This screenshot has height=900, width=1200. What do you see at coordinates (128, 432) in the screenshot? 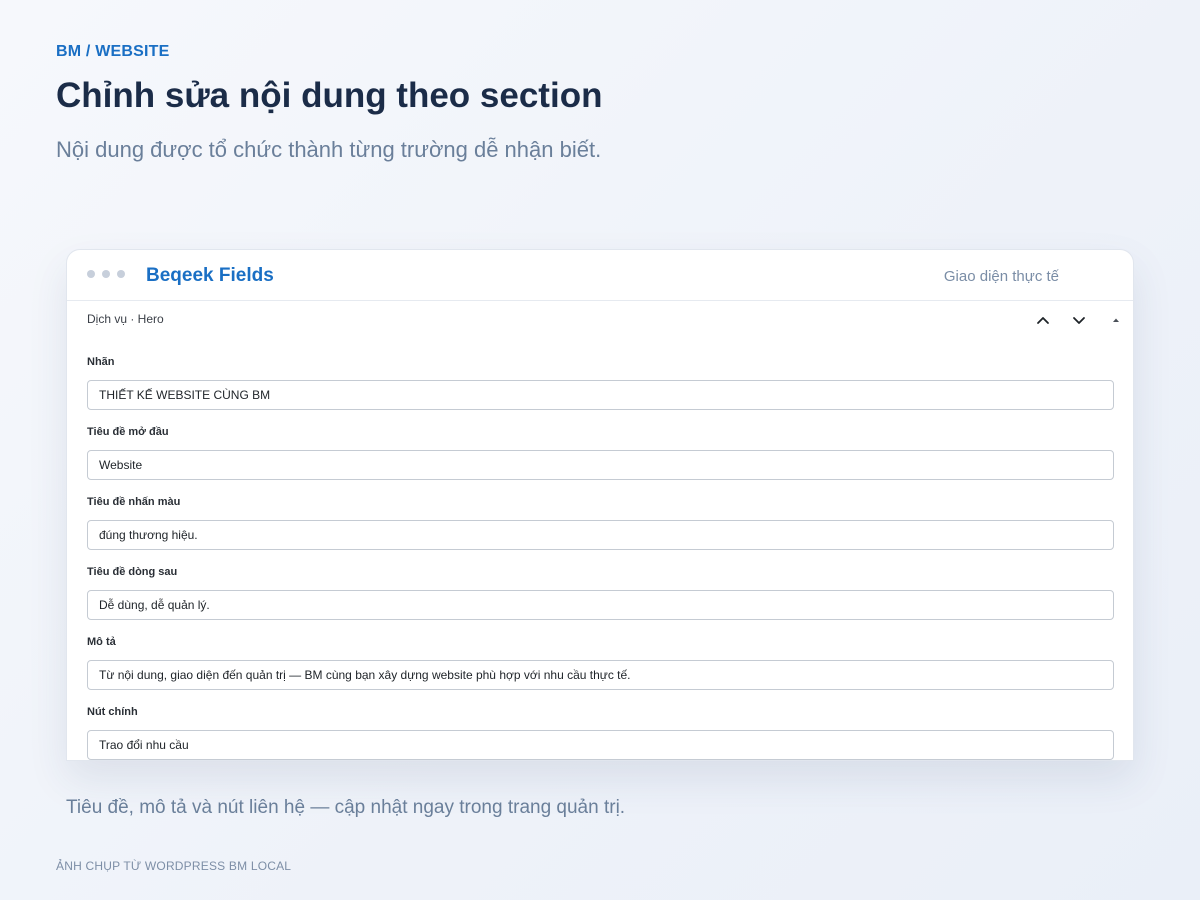
I see `field-label: Tiêu đề mở đầu` at bounding box center [128, 432].